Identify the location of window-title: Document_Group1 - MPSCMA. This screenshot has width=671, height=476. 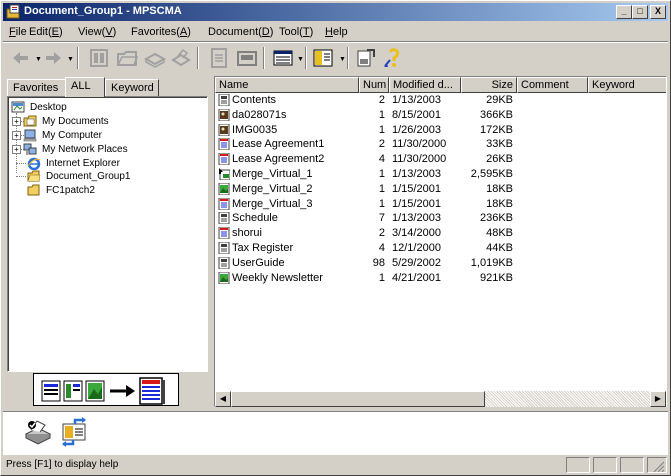
(103, 11).